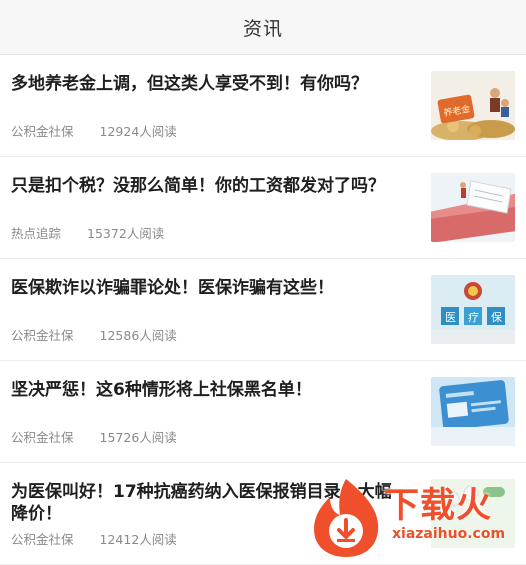 This screenshot has height=565, width=526. I want to click on article-thumbnail-pension: 养老金, so click(473, 105).